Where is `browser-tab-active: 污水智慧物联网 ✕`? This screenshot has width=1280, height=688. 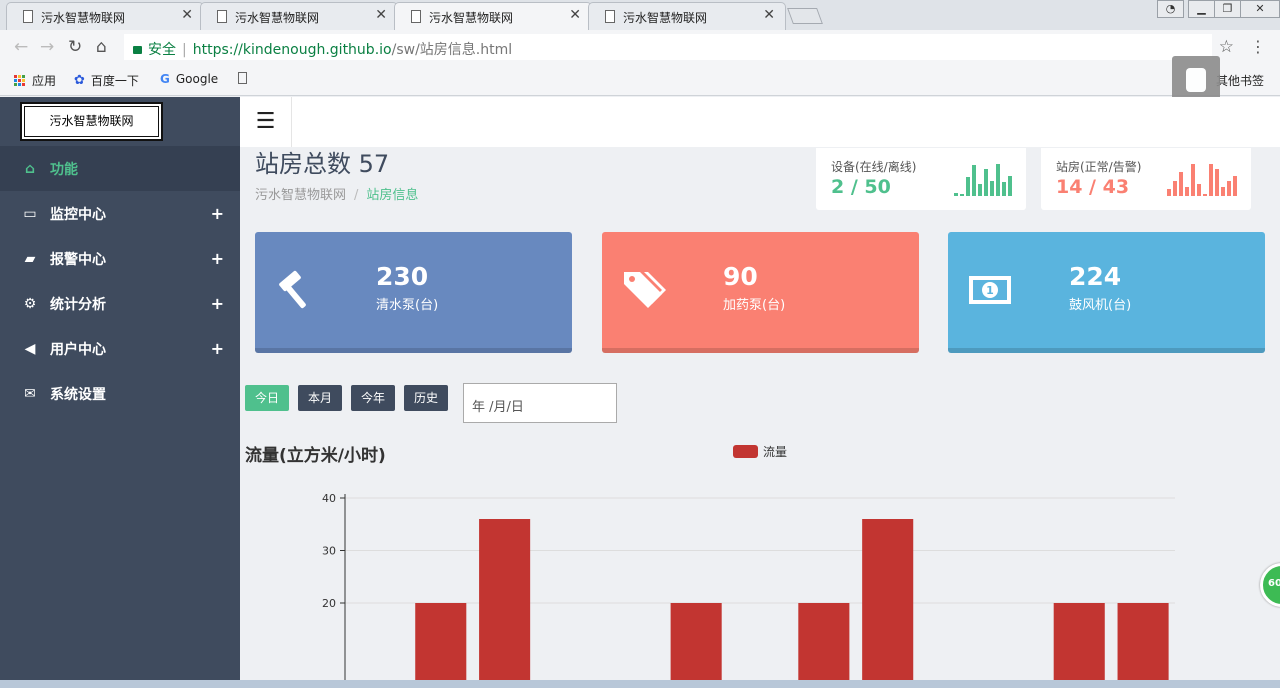
browser-tab-active: 污水智慧物联网 ✕ is located at coordinates (493, 16).